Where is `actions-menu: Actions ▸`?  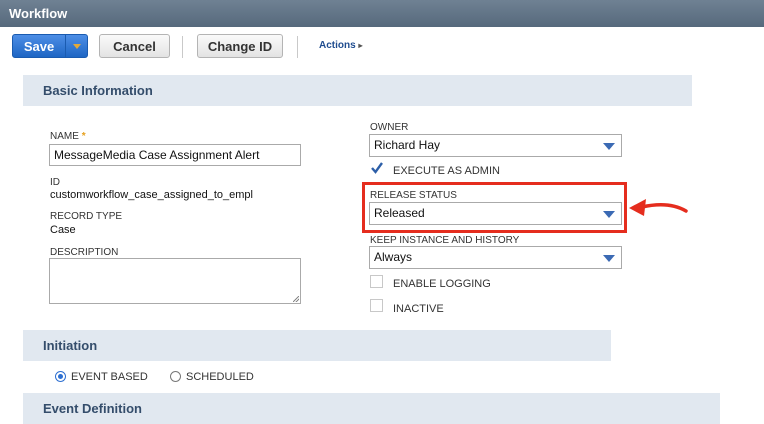
actions-menu: Actions ▸ is located at coordinates (340, 45).